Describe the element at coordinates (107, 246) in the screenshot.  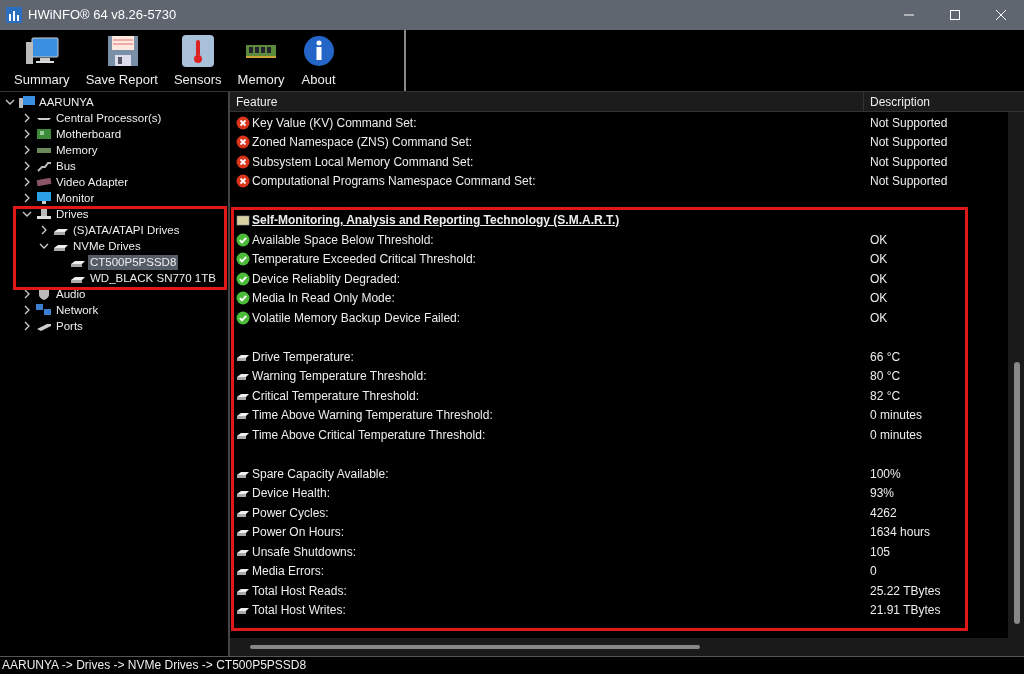
I see `tree-item: NVMe Drives` at that location.